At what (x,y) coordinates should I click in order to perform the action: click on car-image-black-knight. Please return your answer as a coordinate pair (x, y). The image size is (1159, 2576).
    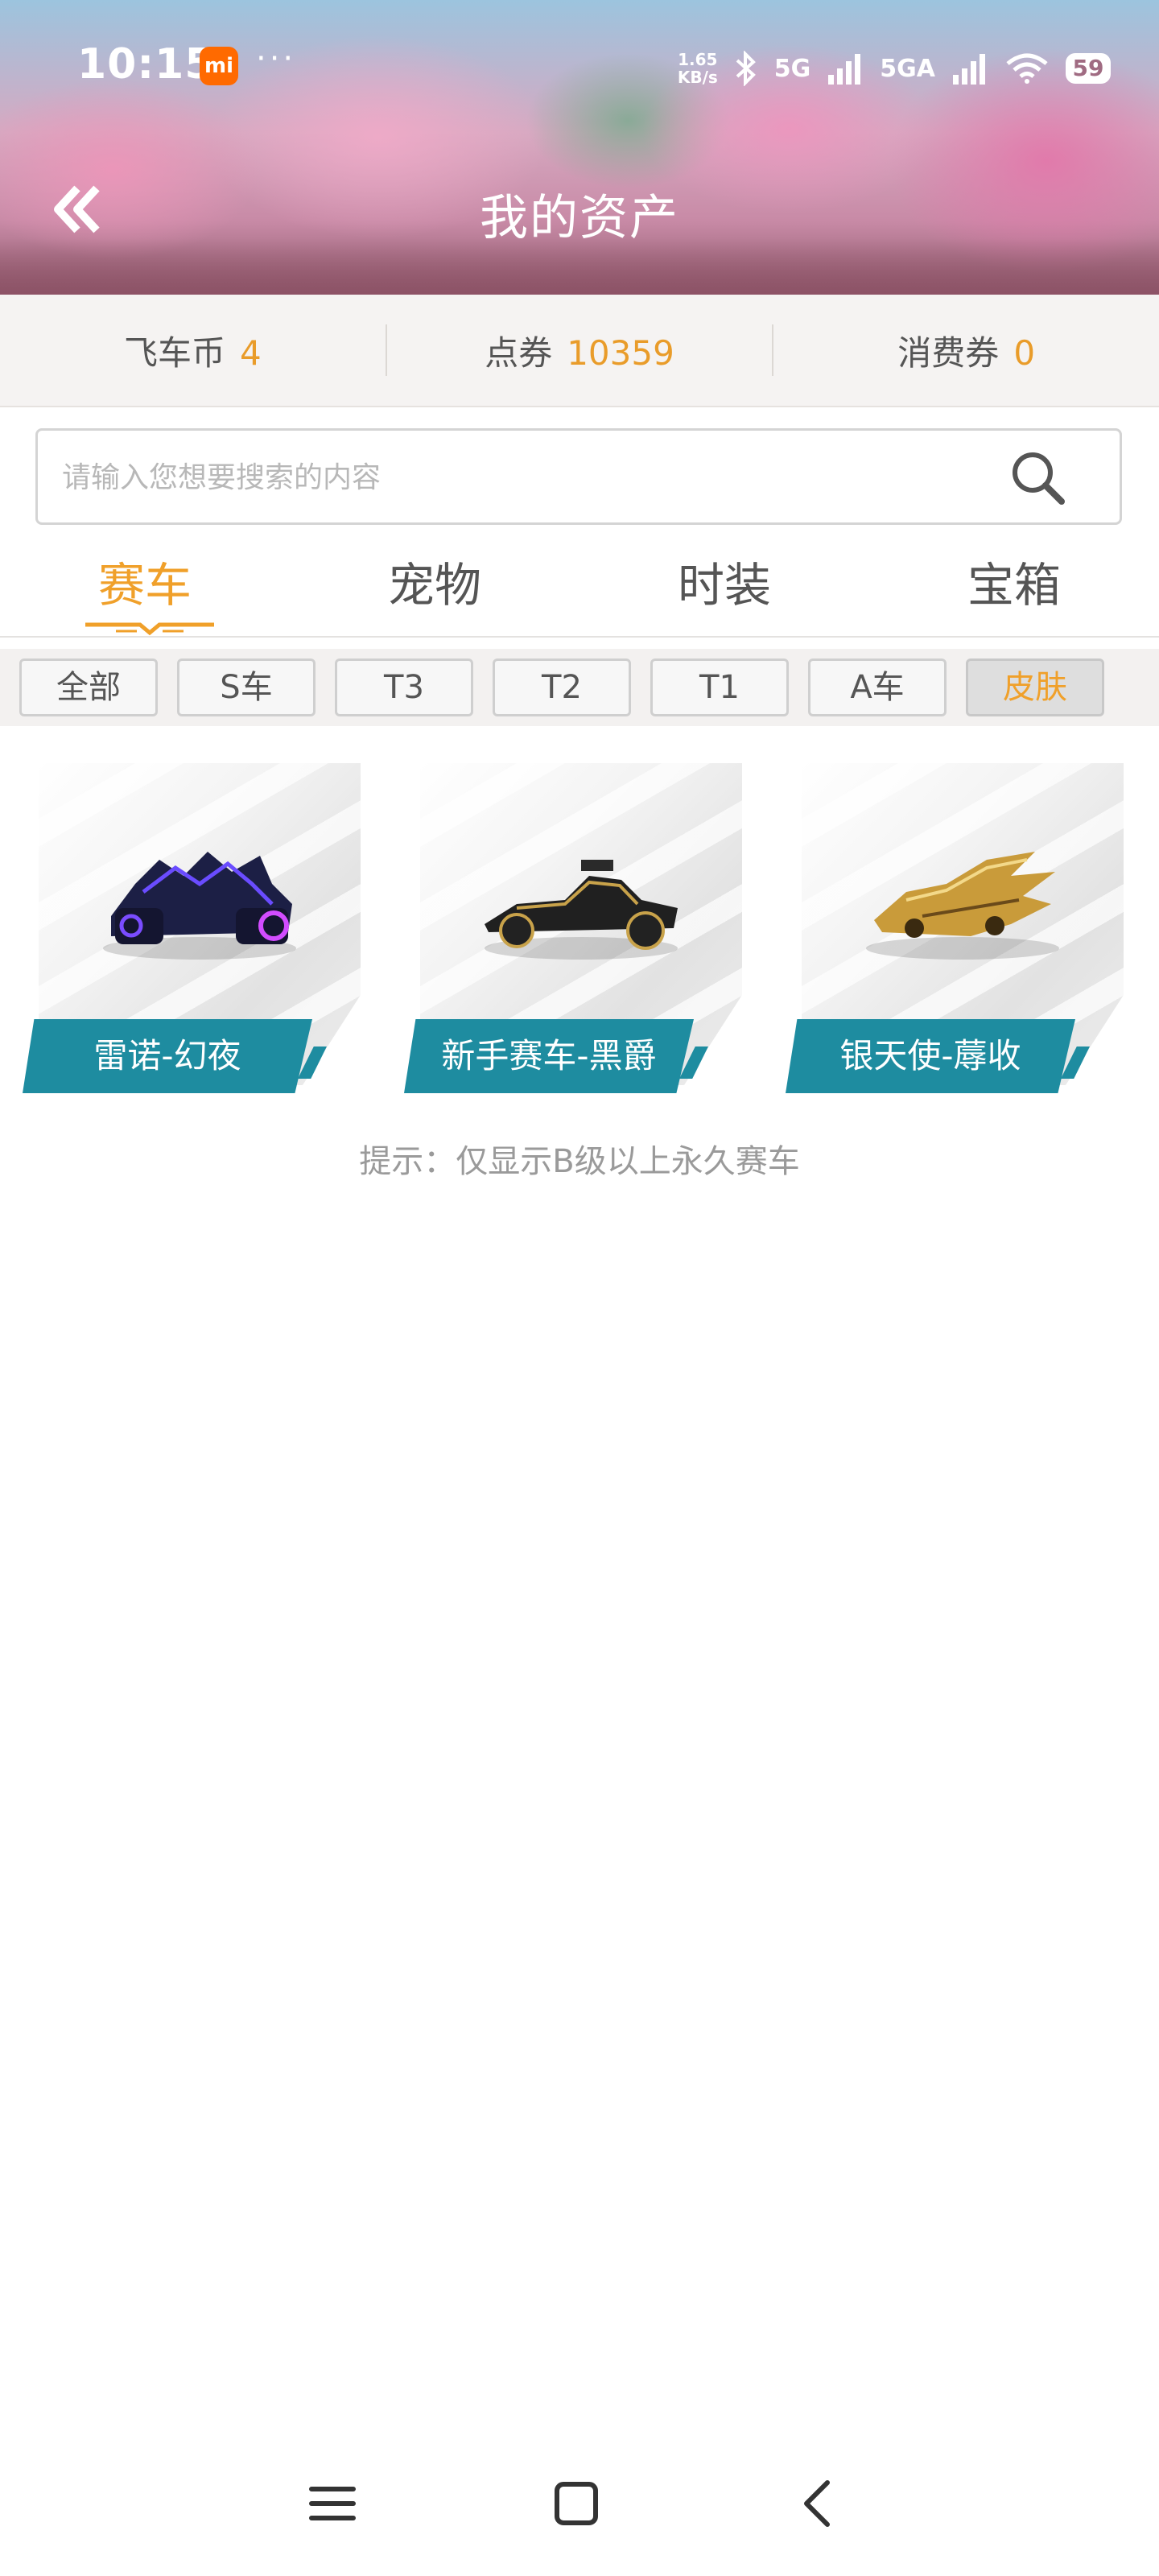
    Looking at the image, I should click on (581, 910).